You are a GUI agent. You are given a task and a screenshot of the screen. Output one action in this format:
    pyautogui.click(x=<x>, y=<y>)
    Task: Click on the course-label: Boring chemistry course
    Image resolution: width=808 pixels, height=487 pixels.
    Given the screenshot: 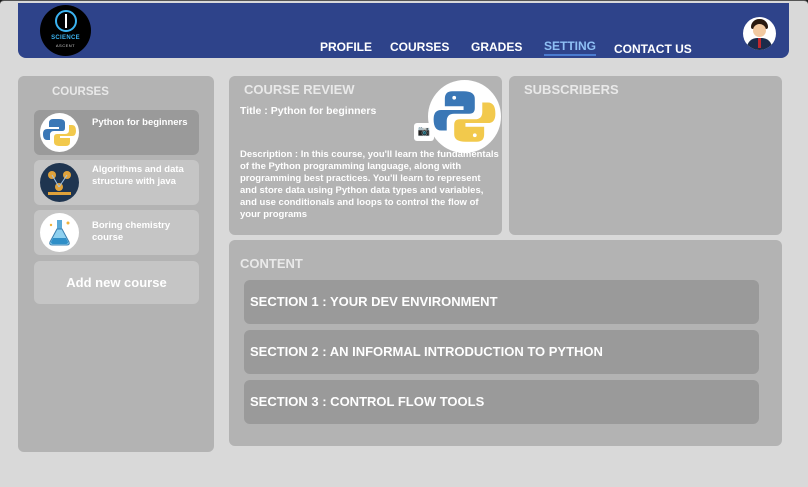 What is the action you would take?
    pyautogui.click(x=131, y=231)
    